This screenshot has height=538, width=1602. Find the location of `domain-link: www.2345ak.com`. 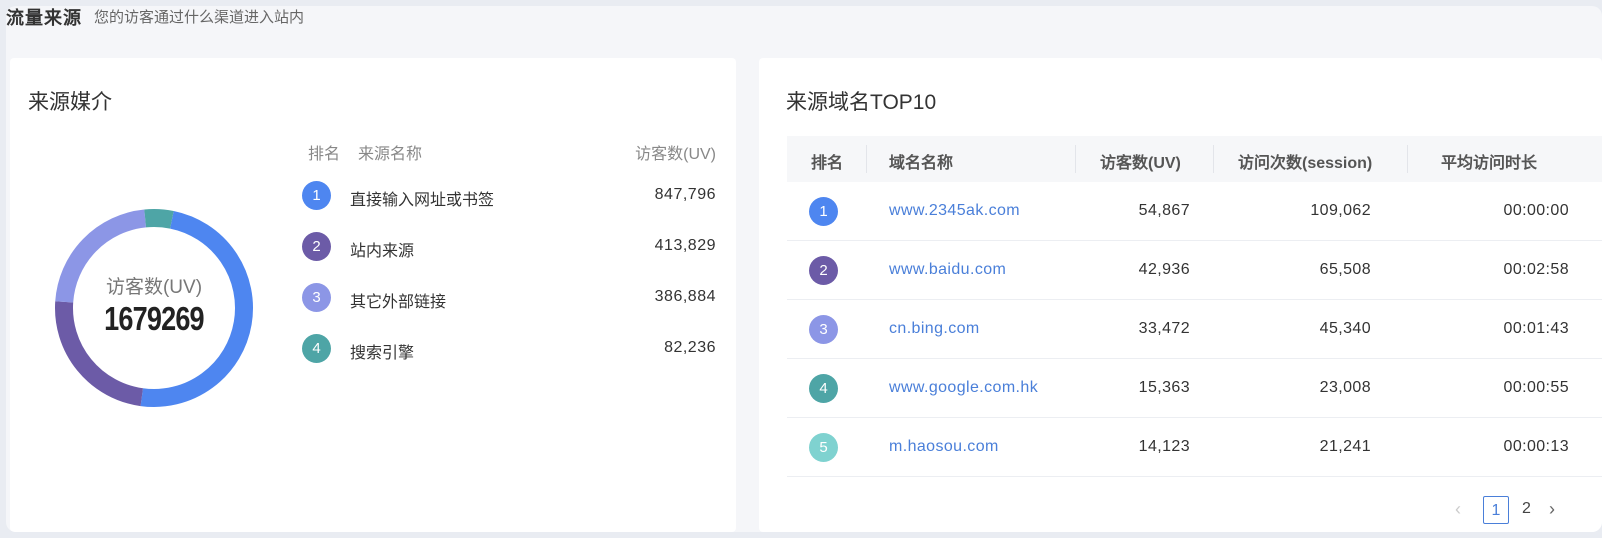

domain-link: www.2345ak.com is located at coordinates (954, 211).